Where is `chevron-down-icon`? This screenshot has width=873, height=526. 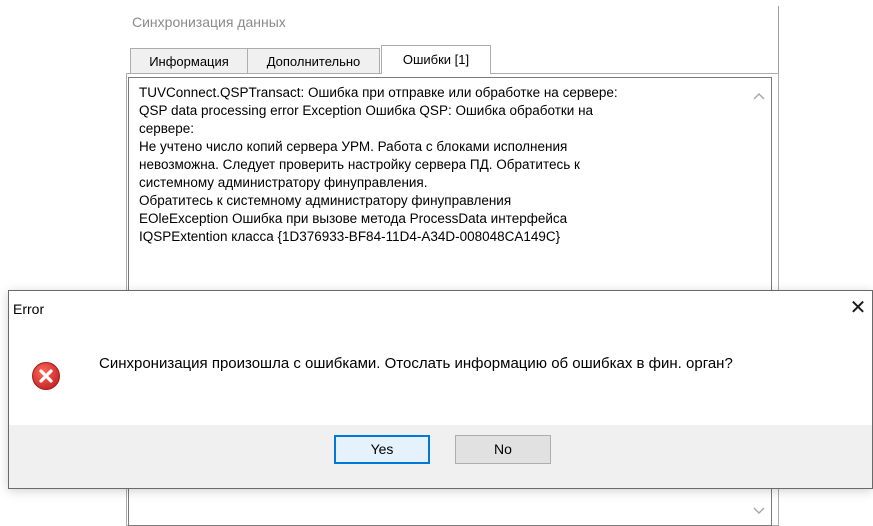 chevron-down-icon is located at coordinates (759, 511).